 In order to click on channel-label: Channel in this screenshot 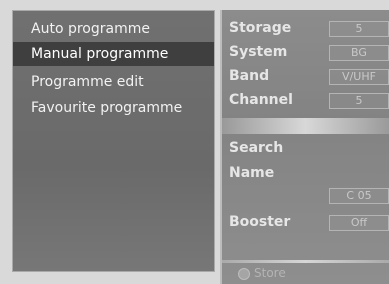, I will do `click(261, 100)`.